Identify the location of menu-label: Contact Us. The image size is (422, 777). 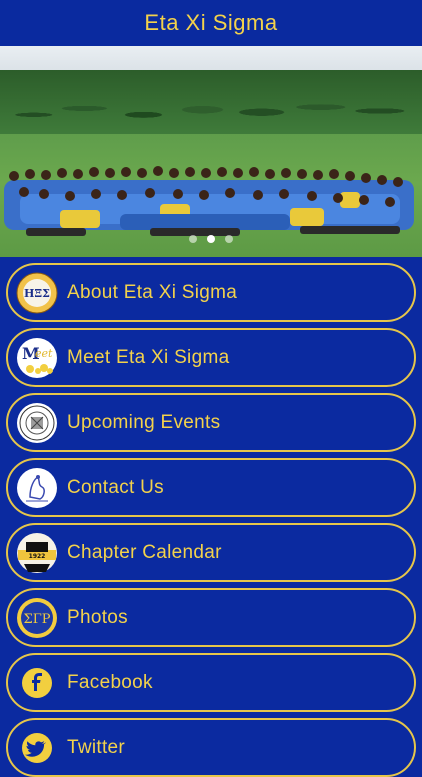
(115, 487).